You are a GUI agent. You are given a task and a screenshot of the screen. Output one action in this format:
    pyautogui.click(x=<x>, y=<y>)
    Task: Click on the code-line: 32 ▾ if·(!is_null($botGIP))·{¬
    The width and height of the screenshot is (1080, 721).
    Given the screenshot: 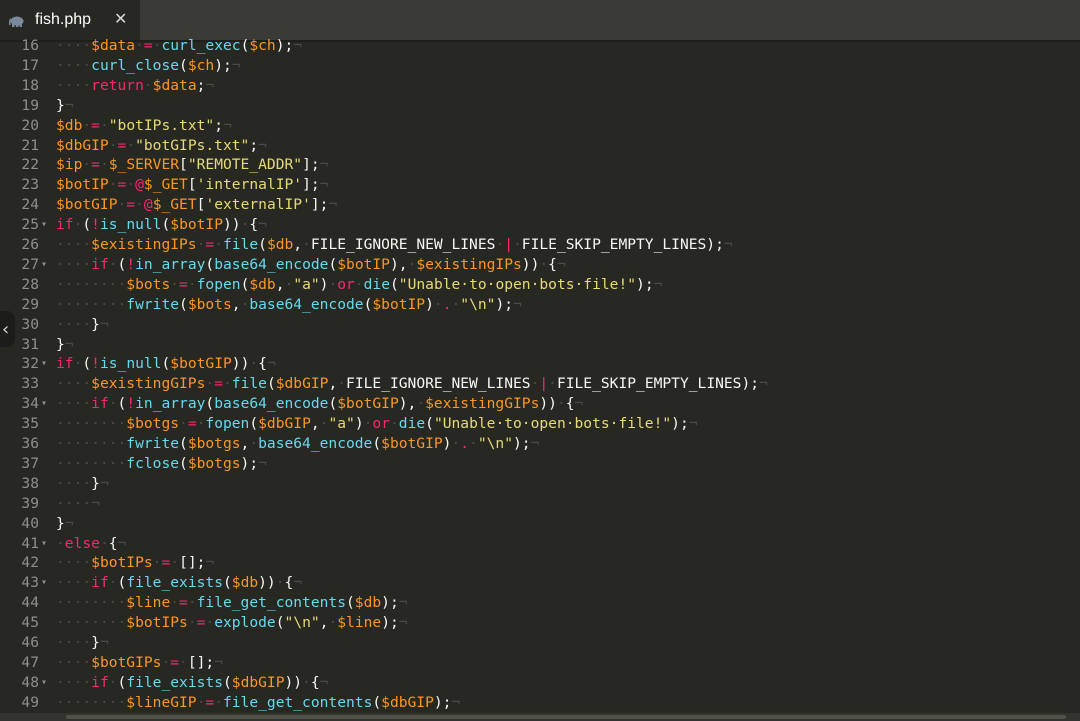 What is the action you would take?
    pyautogui.click(x=540, y=364)
    